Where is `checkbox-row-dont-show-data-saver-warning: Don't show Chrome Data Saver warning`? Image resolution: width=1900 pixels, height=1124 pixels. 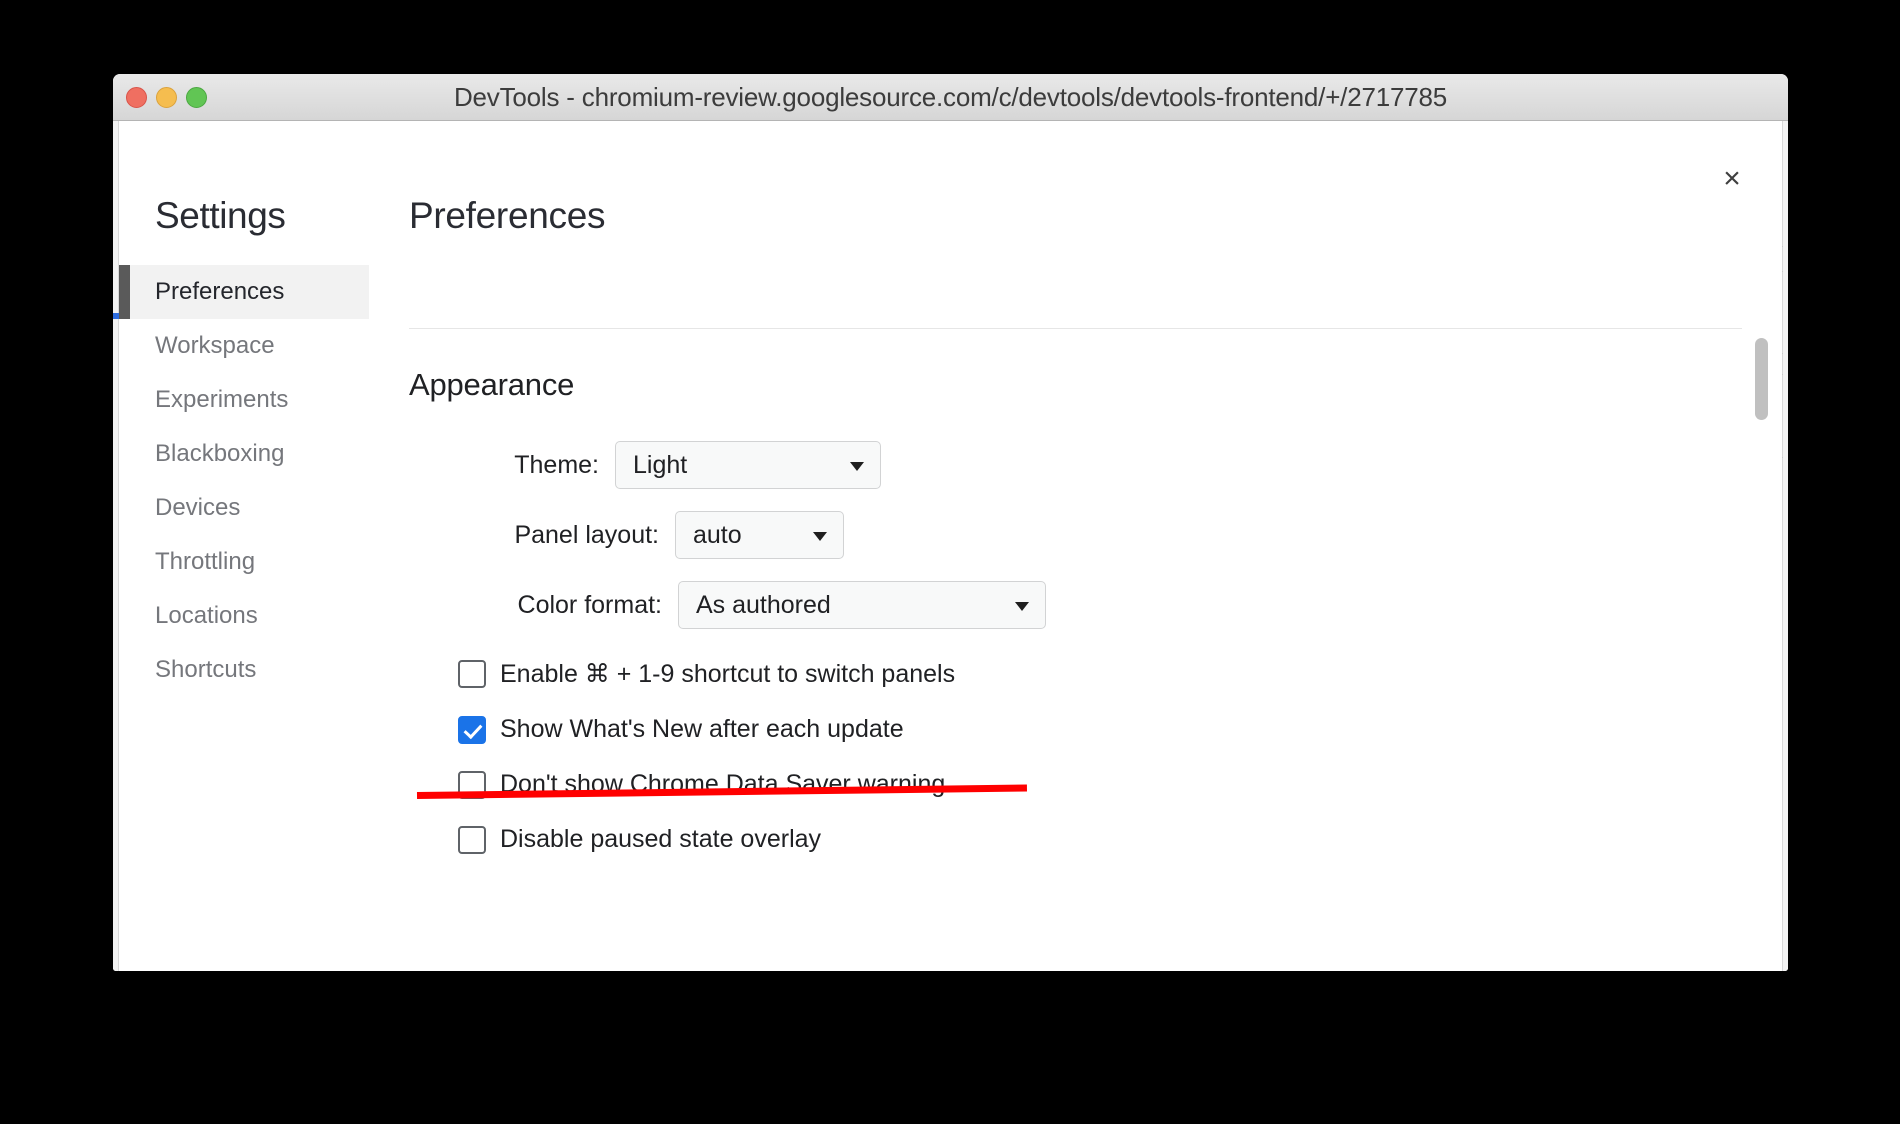
checkbox-row-dont-show-data-saver-warning: Don't show Chrome Data Saver warning is located at coordinates (1095, 784).